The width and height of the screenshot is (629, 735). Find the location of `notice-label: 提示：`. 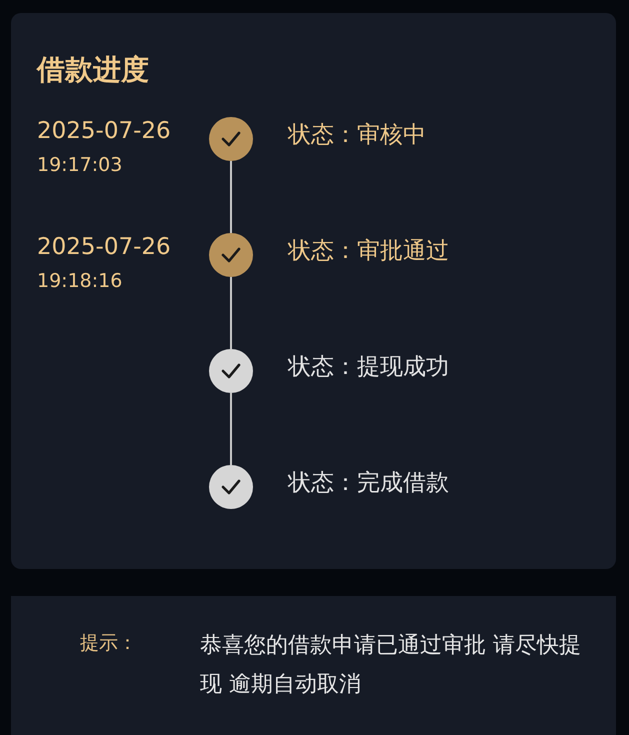

notice-label: 提示： is located at coordinates (109, 643).